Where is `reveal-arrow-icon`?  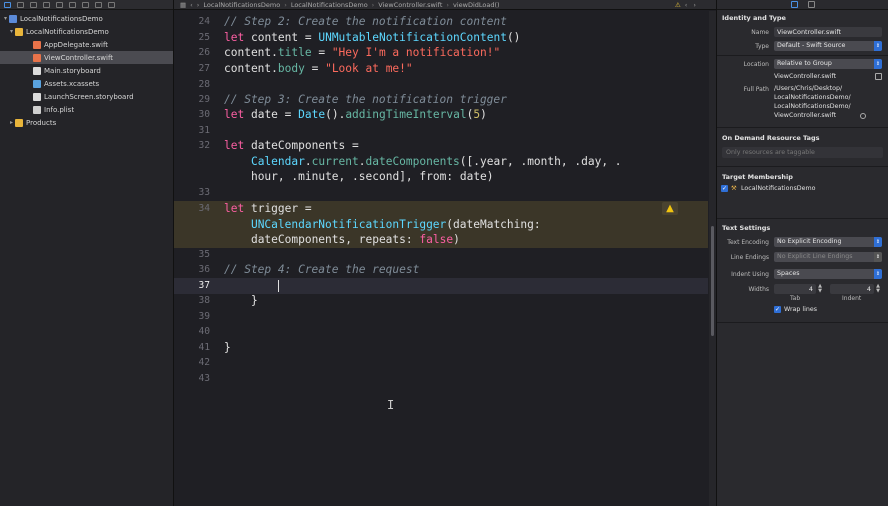 reveal-arrow-icon is located at coordinates (863, 116).